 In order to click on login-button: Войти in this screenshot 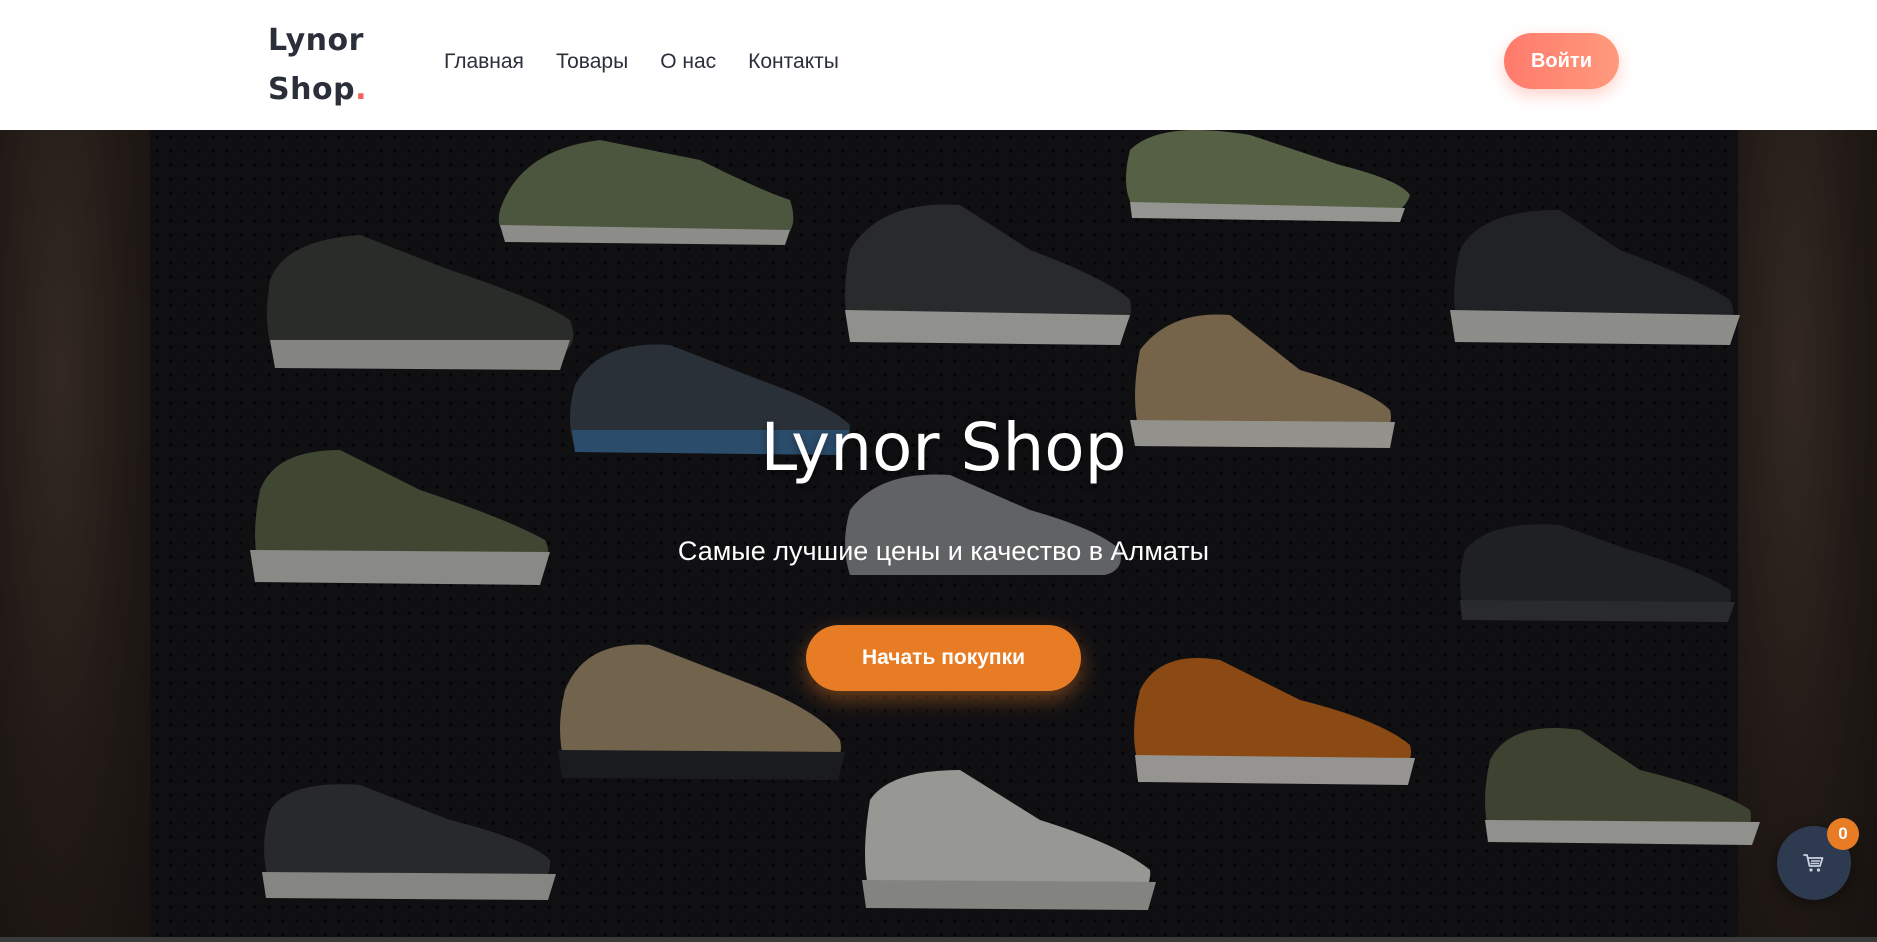, I will do `click(1561, 61)`.